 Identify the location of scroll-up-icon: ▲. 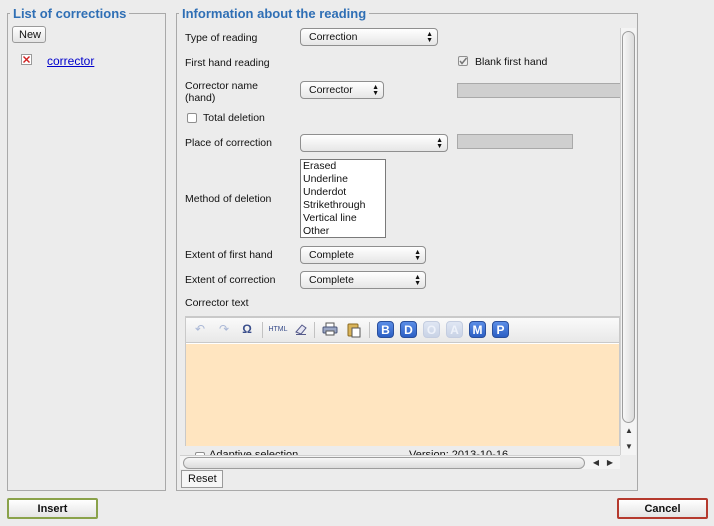
(629, 430).